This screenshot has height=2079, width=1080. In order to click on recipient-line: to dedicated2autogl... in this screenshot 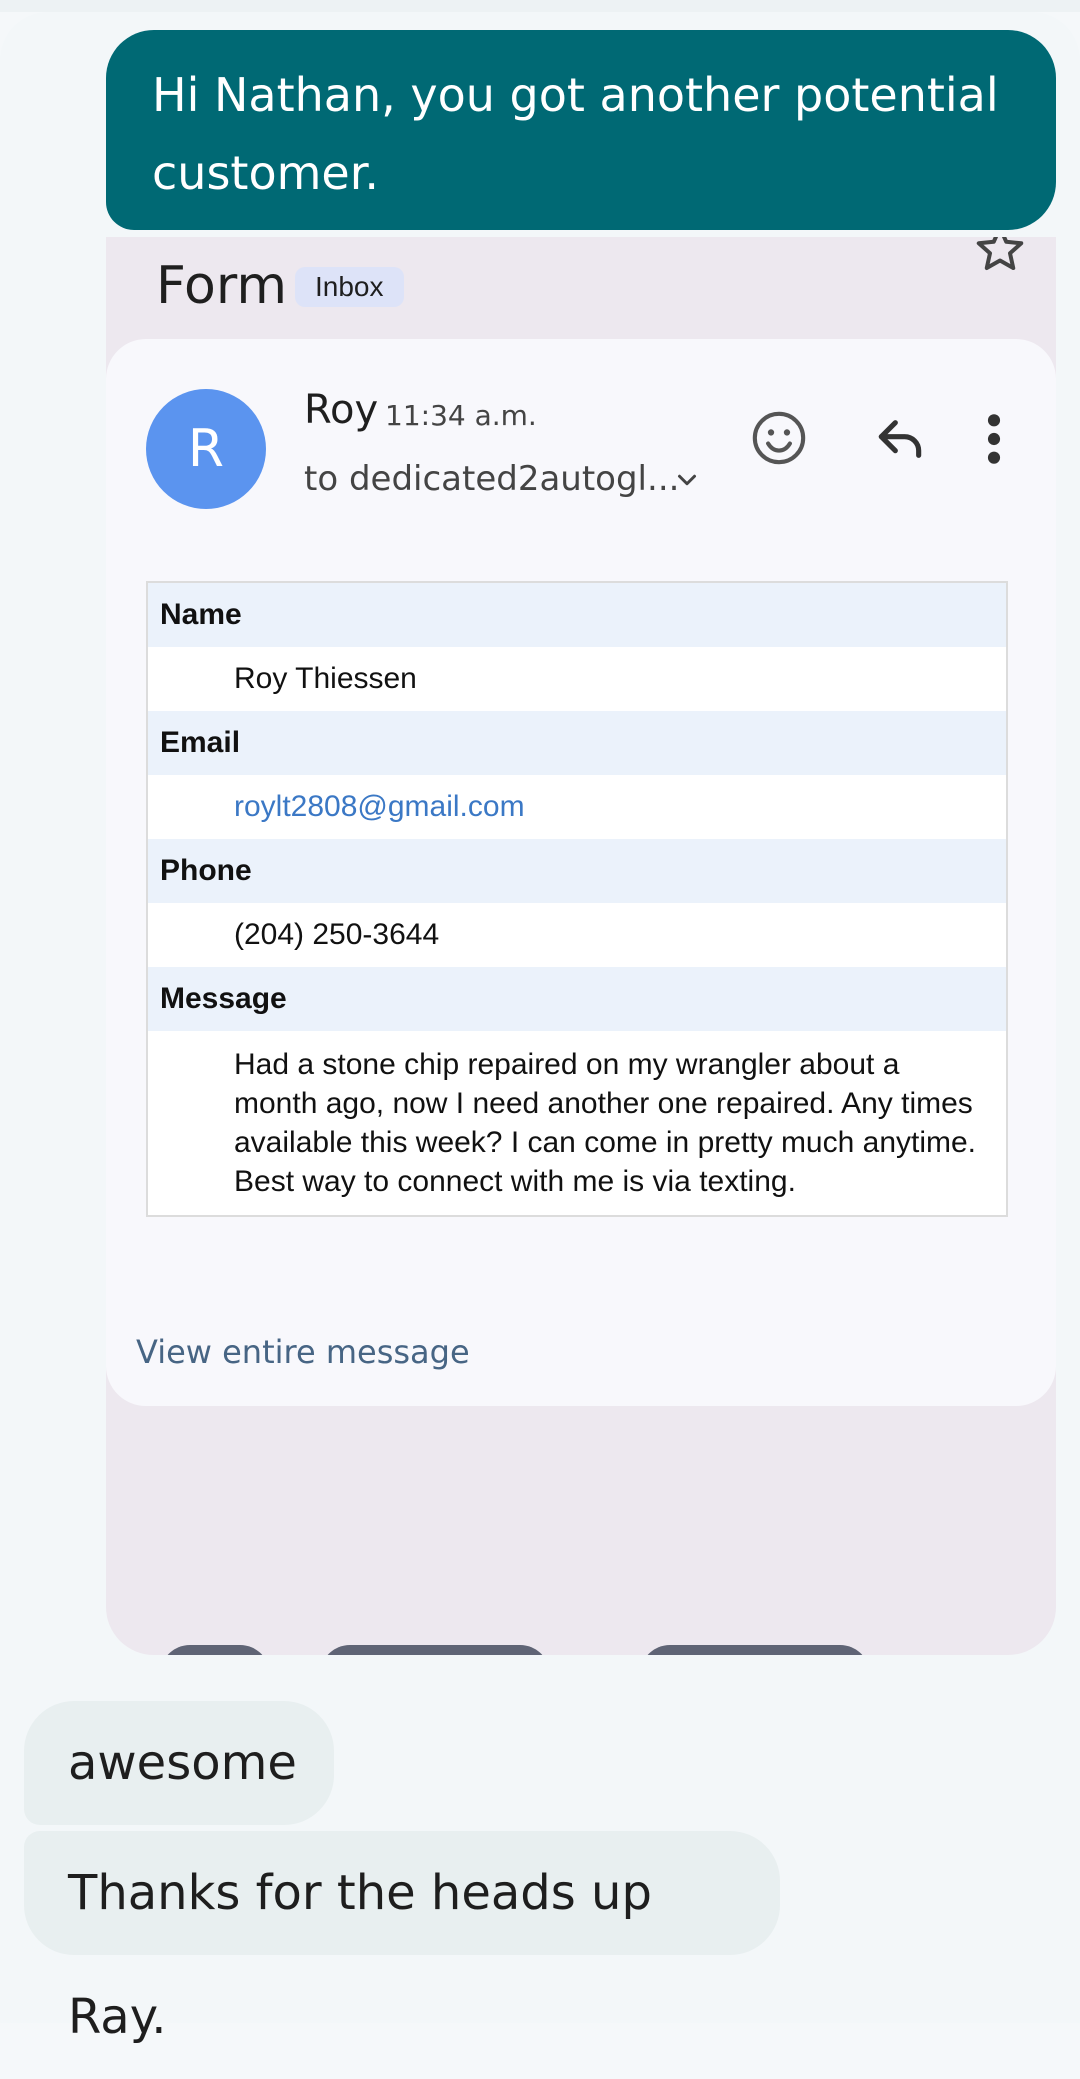, I will do `click(492, 479)`.